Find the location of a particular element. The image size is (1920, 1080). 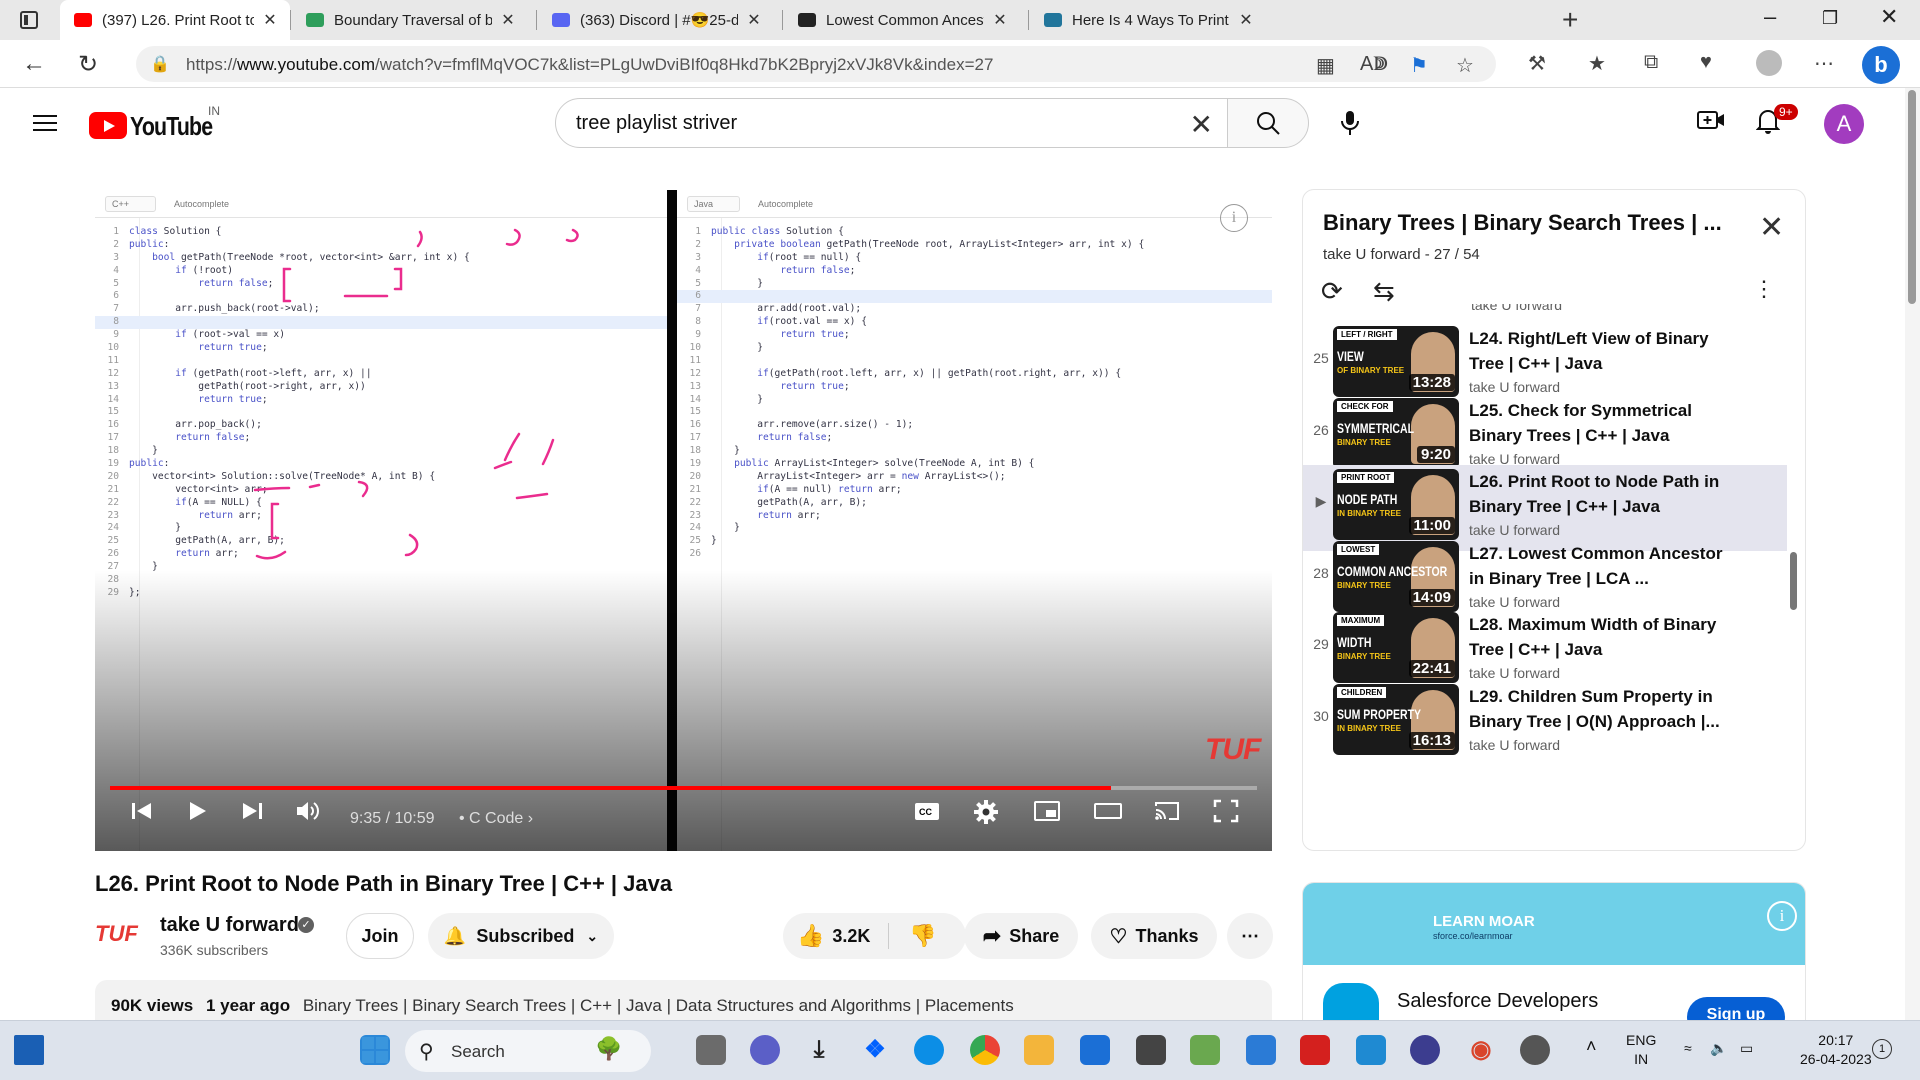

settings-gear-icon is located at coordinates (986, 815).